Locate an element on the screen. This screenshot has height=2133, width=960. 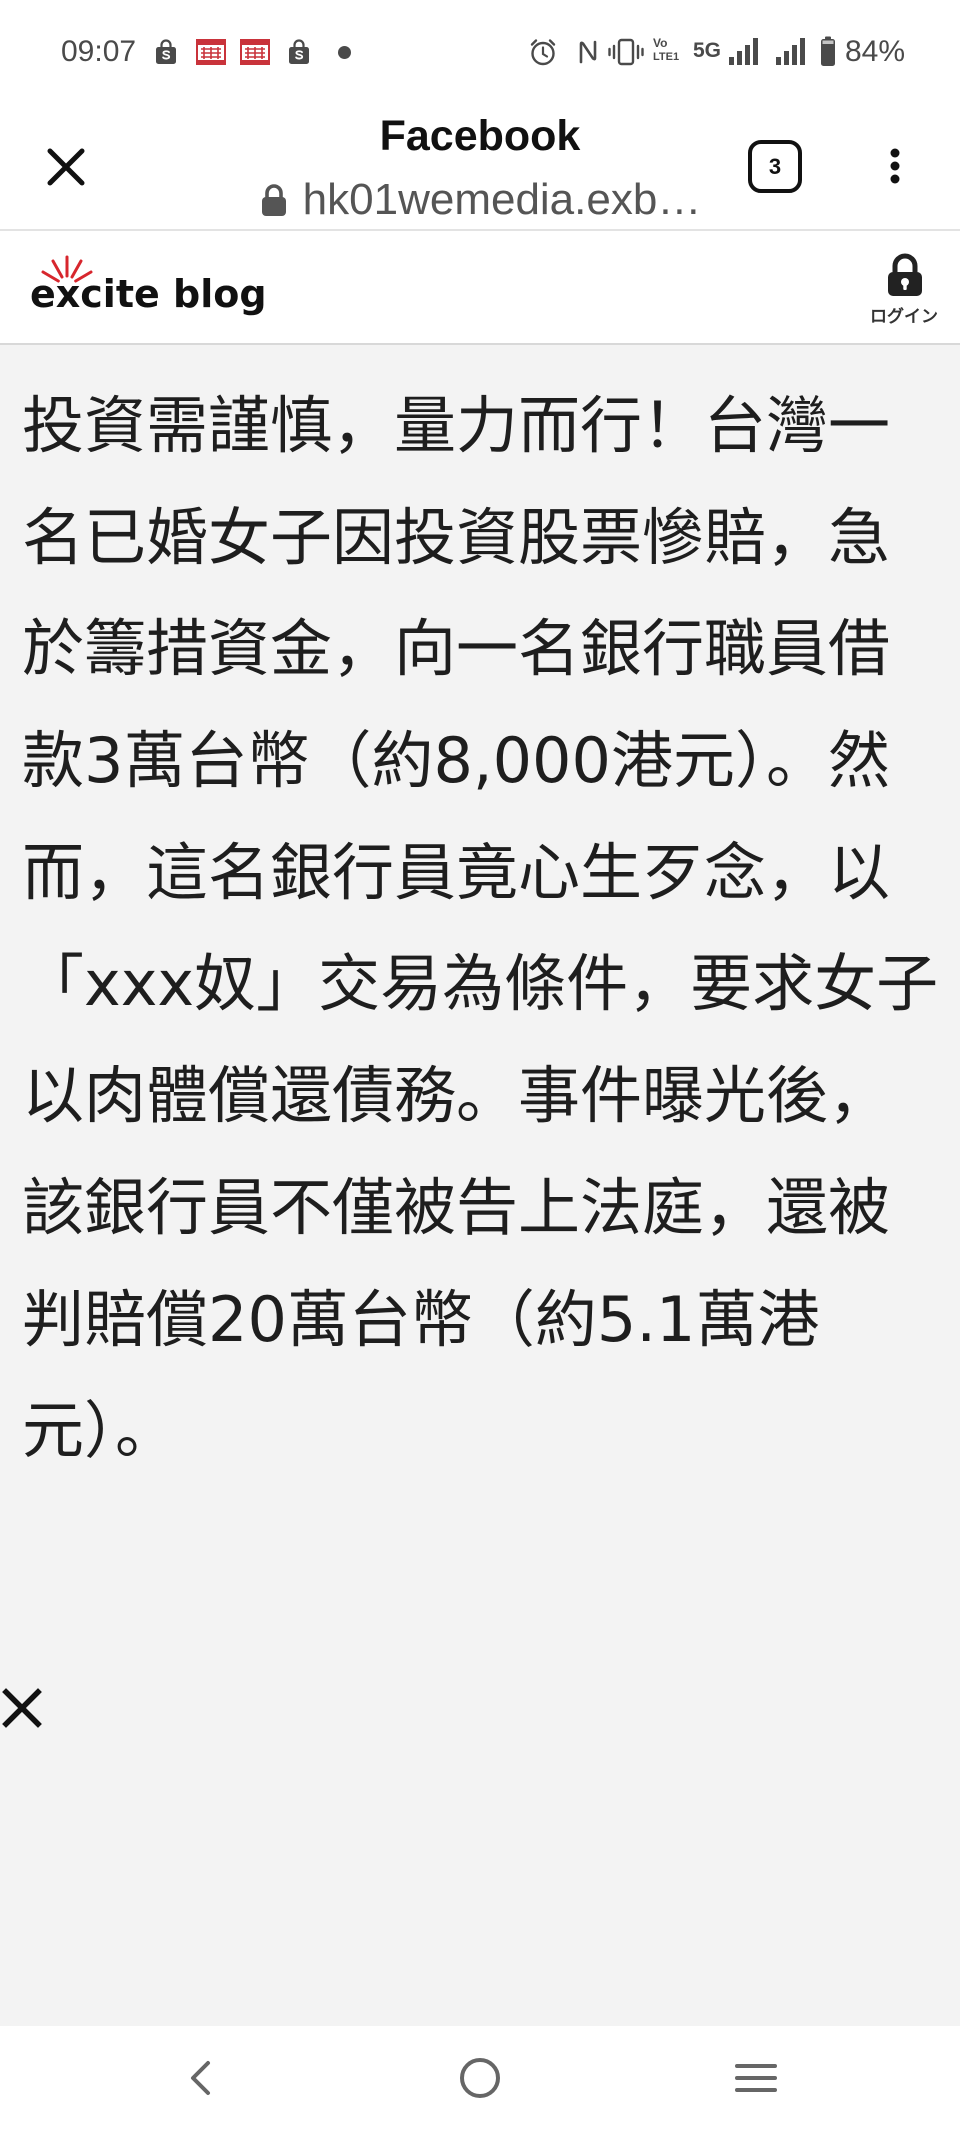
volte-top-label: Vo is located at coordinates (660, 43).